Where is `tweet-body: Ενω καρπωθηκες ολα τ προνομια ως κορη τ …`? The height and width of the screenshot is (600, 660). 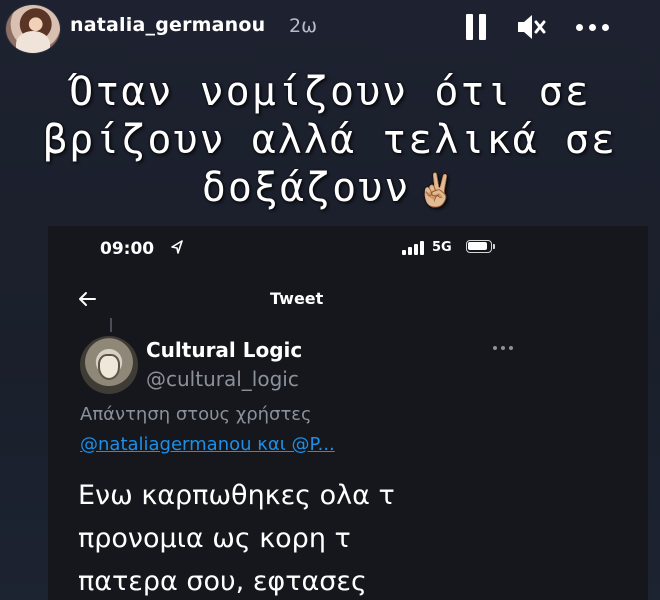
tweet-body: Ενω καρπωθηκες ολα τ προνομια ως κορη τ … is located at coordinates (288, 537).